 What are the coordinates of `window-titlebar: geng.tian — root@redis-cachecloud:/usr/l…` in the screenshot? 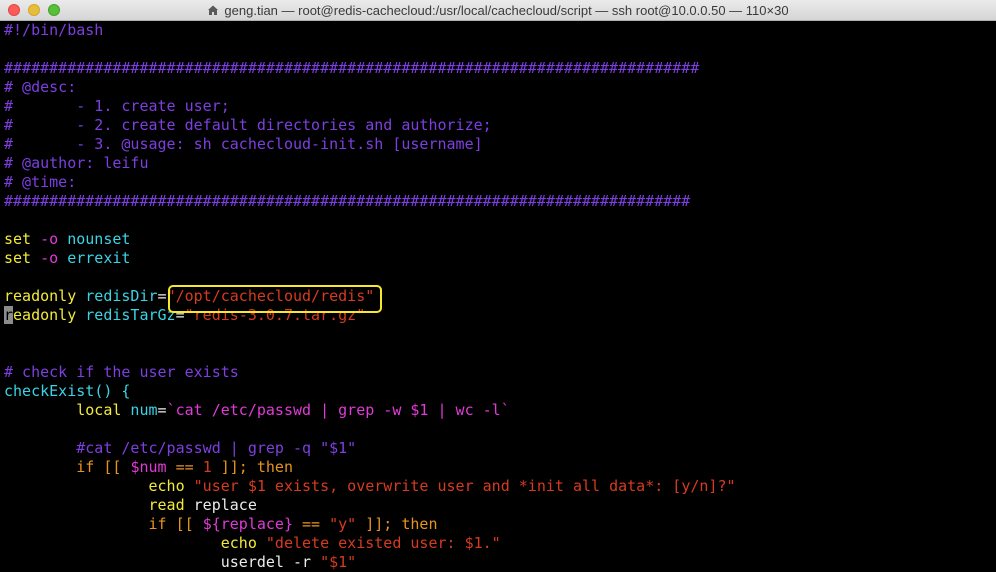 It's located at (498, 10).